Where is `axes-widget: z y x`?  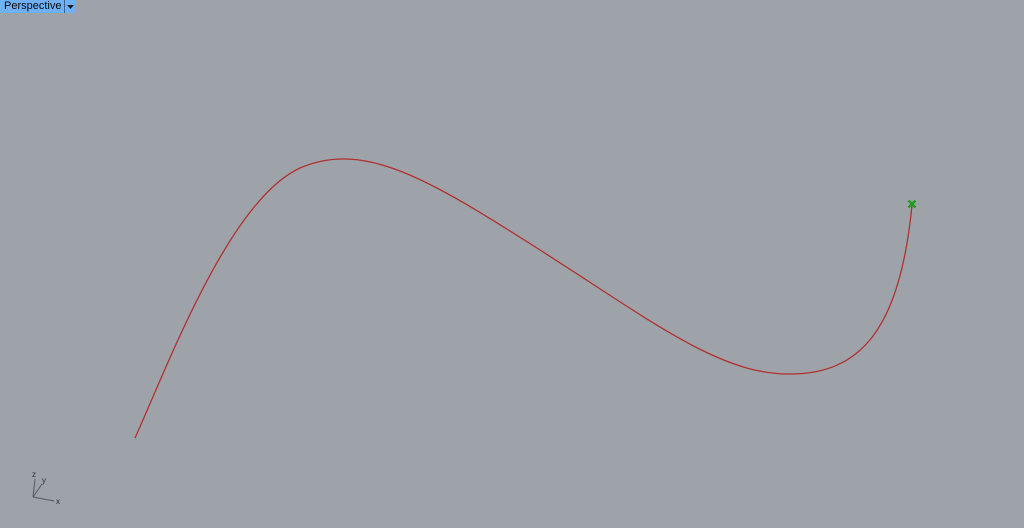
axes-widget: z y x is located at coordinates (46, 488).